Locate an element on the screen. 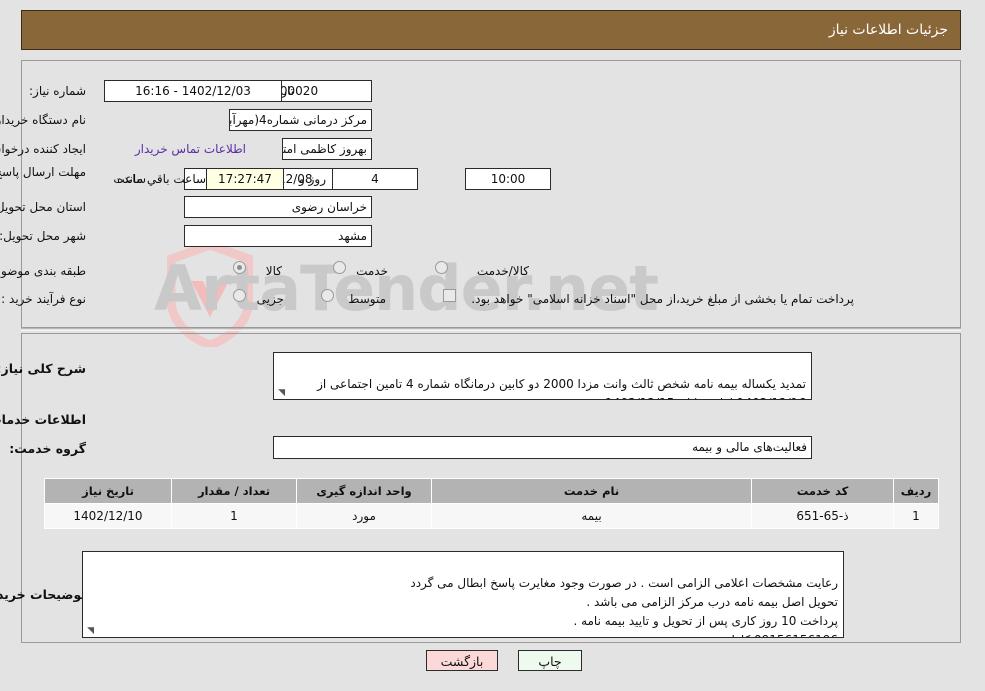 Image resolution: width=985 pixels, height=691 pixels. col-row-number: ردیف is located at coordinates (917, 491).